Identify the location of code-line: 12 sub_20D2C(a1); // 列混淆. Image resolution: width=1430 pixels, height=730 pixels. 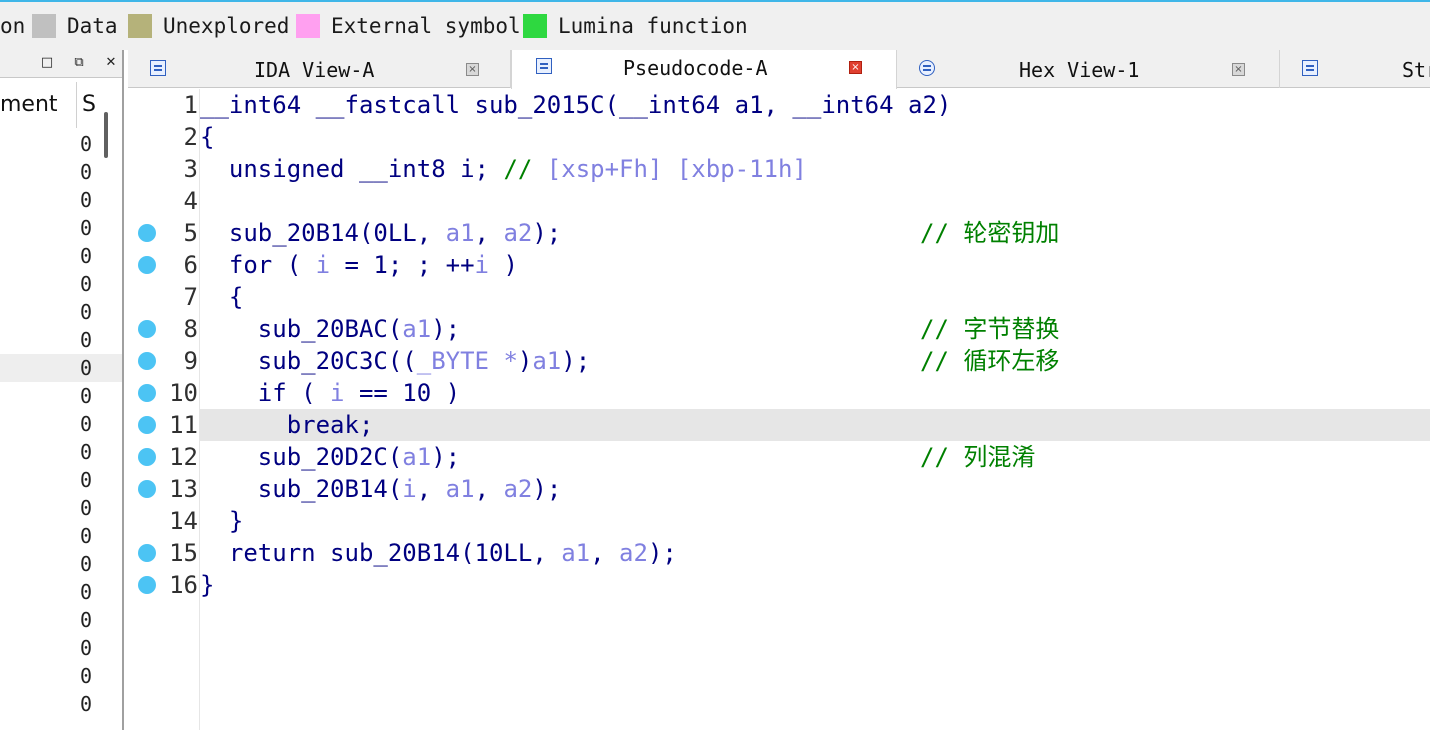
(779, 457).